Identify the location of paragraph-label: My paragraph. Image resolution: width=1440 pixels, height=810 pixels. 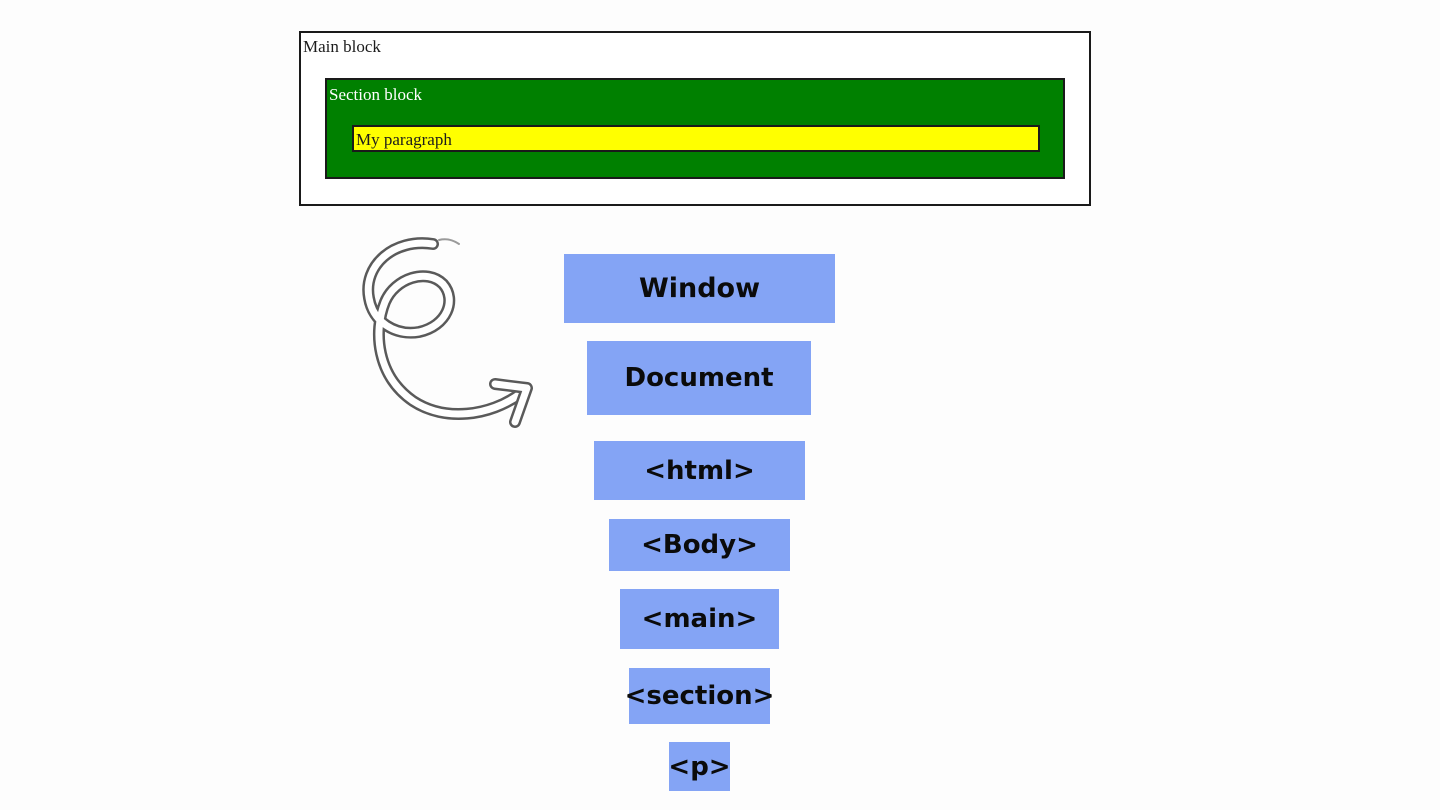
(404, 139).